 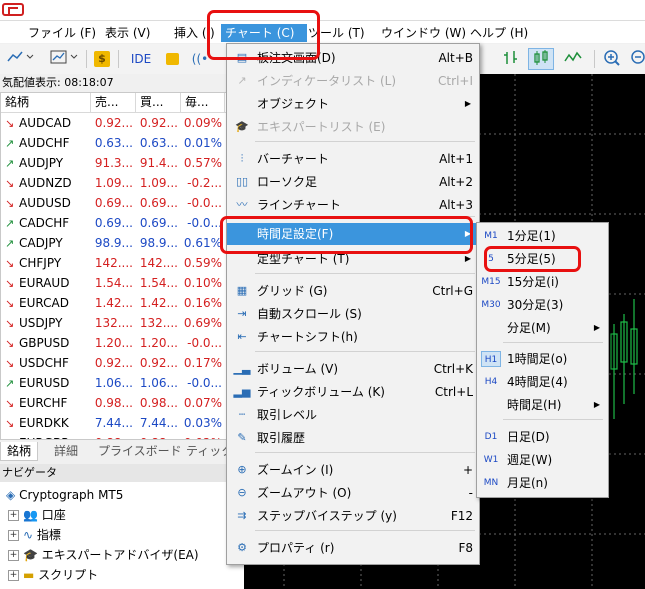 I want to click on timeframe-menu-item: H1 1時間足(o), so click(x=542, y=359).